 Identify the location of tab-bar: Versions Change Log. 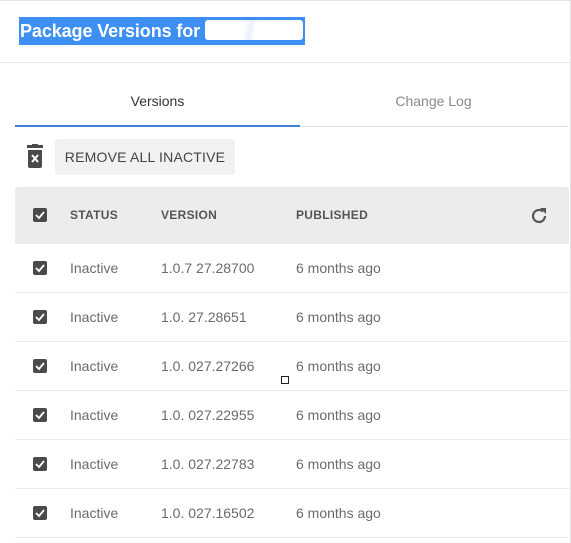
(291, 103).